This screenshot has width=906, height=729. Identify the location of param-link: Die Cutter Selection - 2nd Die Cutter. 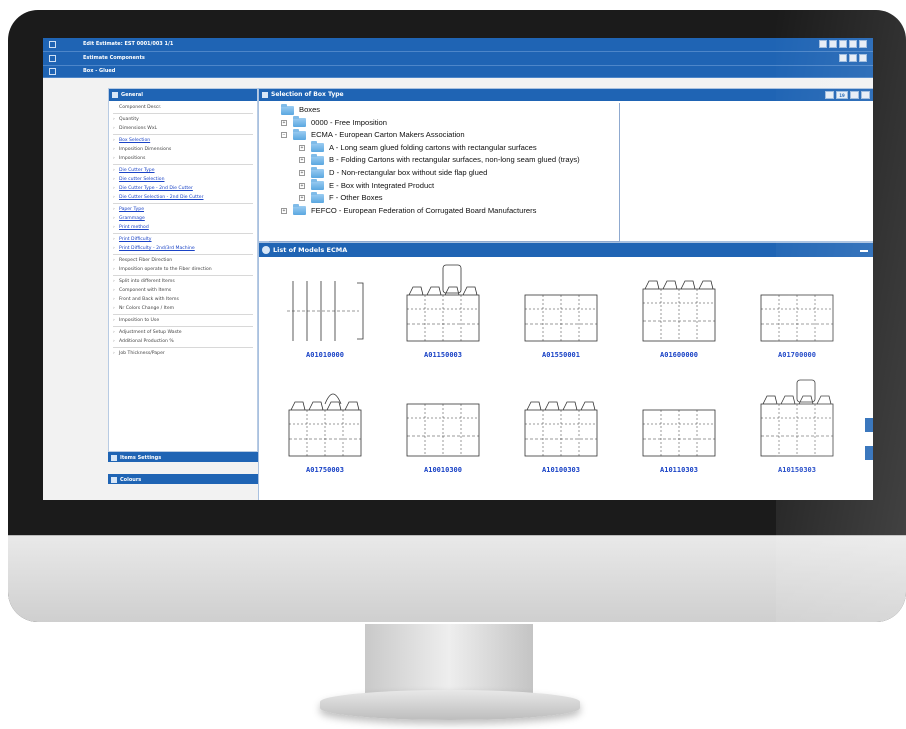
(183, 197).